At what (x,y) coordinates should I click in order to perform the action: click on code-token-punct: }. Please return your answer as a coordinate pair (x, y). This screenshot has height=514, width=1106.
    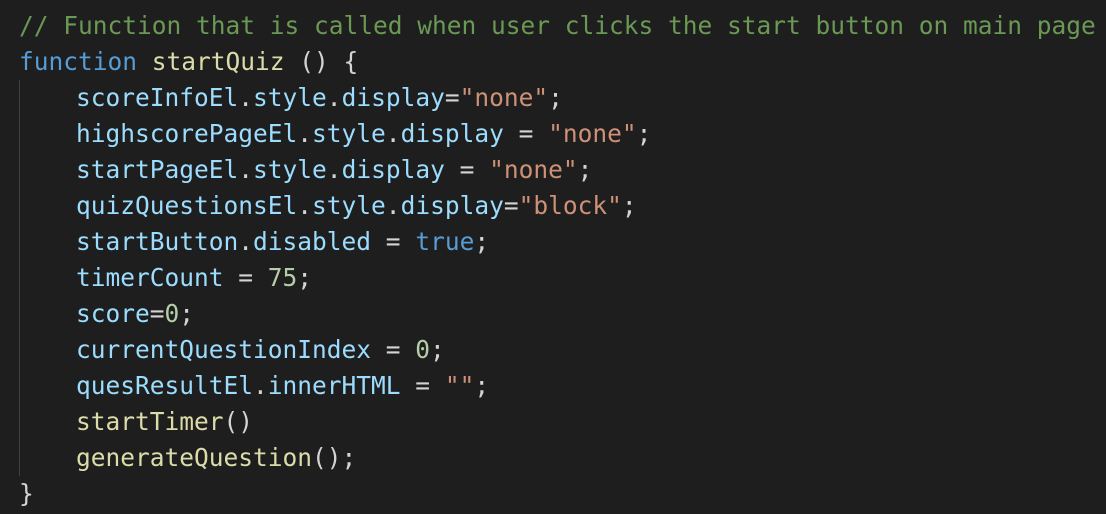
    Looking at the image, I should click on (26, 493).